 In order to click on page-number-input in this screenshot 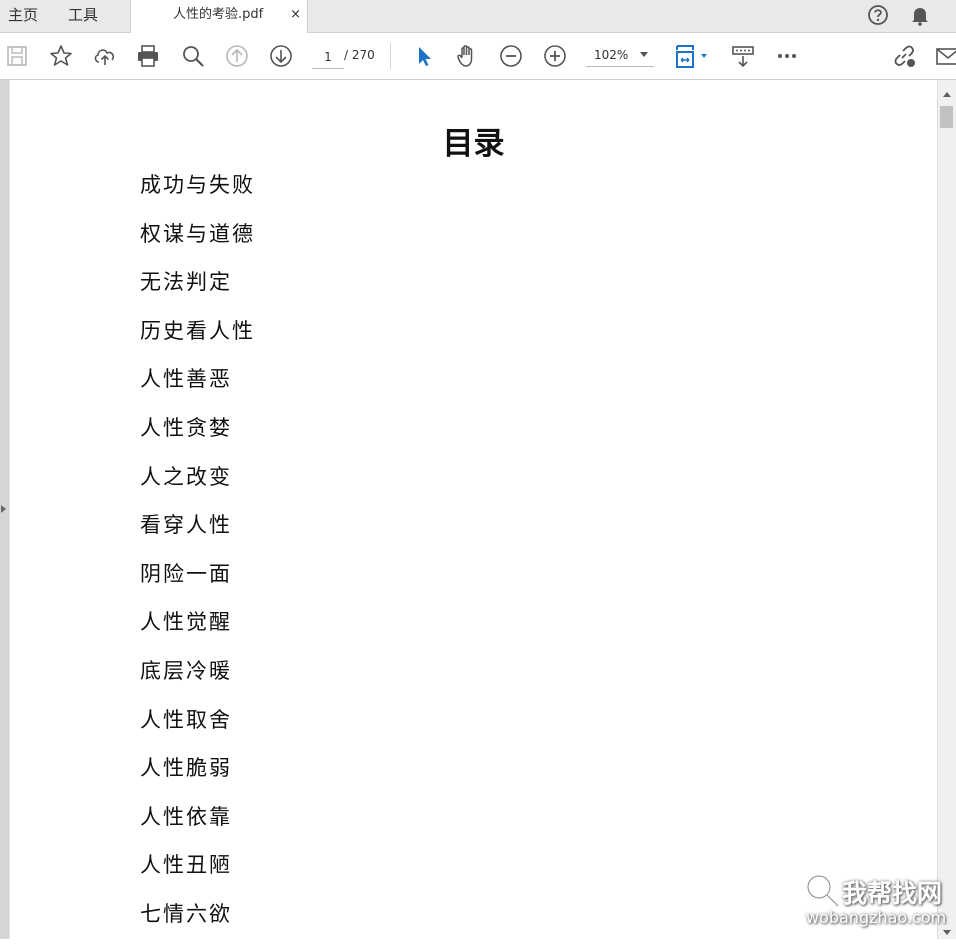, I will do `click(328, 57)`.